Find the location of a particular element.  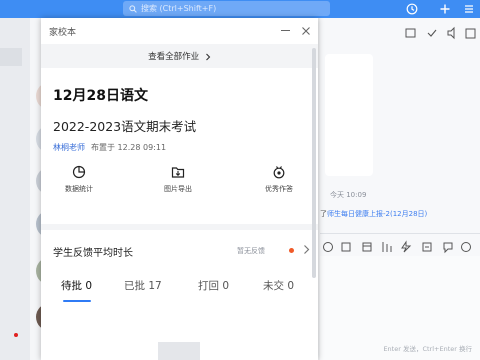

emoji-icon is located at coordinates (328, 247).